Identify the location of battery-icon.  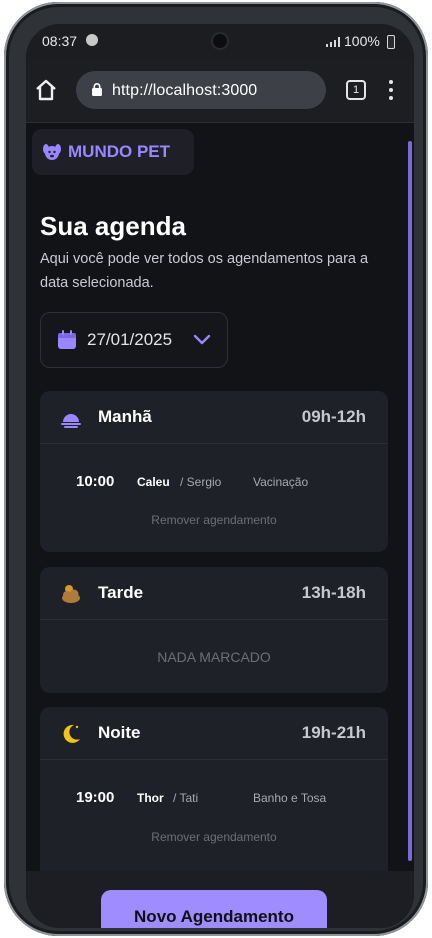
(391, 42).